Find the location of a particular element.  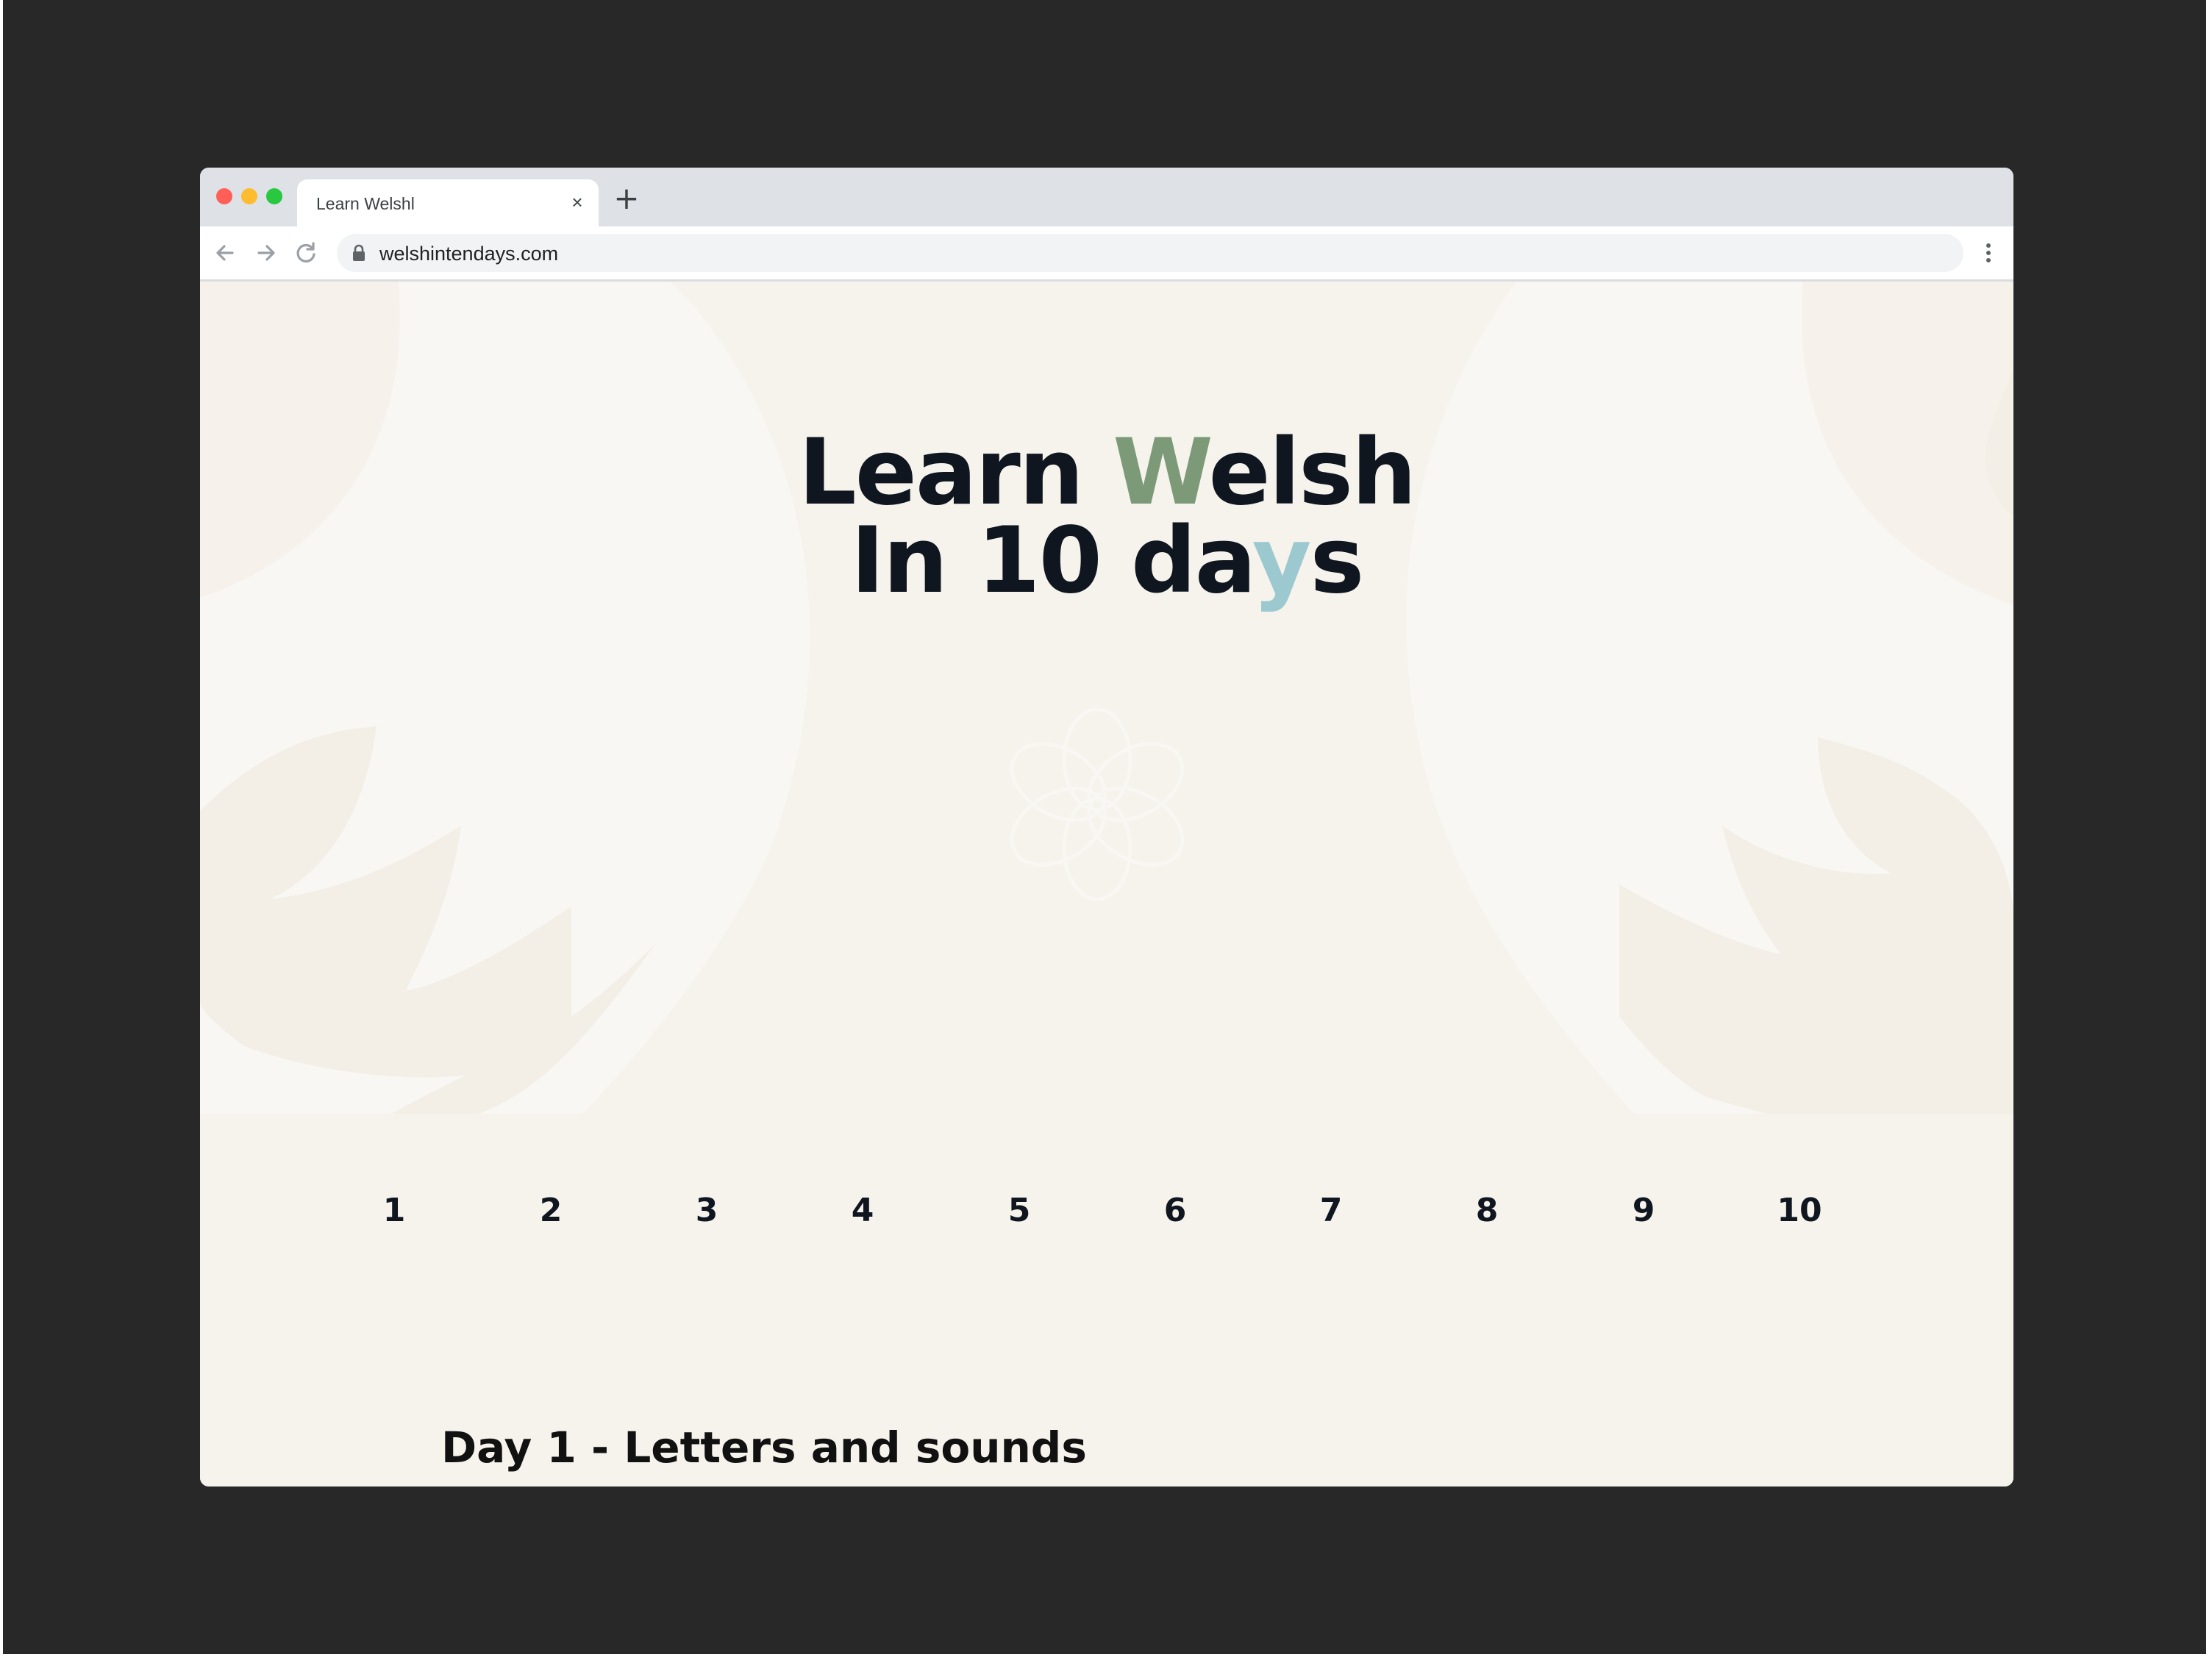

title-line-1: Learn Welsh is located at coordinates (1106, 472).